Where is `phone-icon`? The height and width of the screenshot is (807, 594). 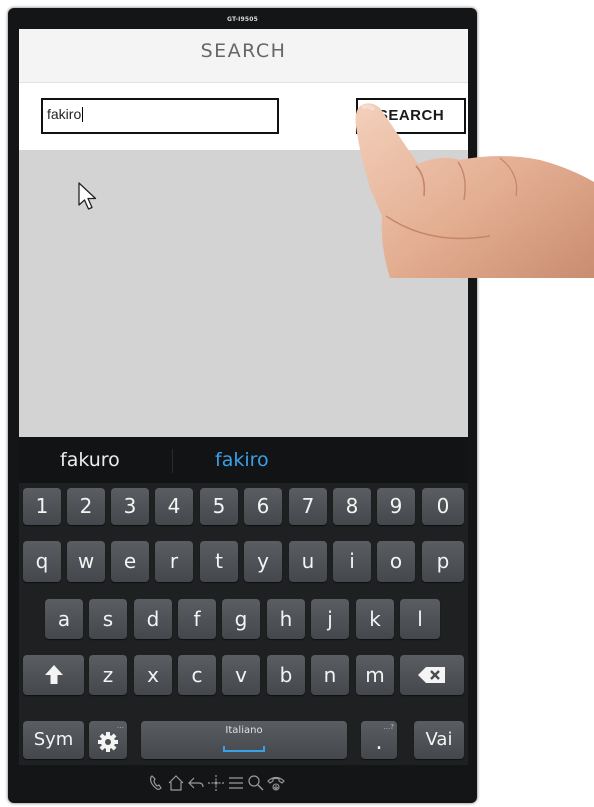 phone-icon is located at coordinates (157, 783).